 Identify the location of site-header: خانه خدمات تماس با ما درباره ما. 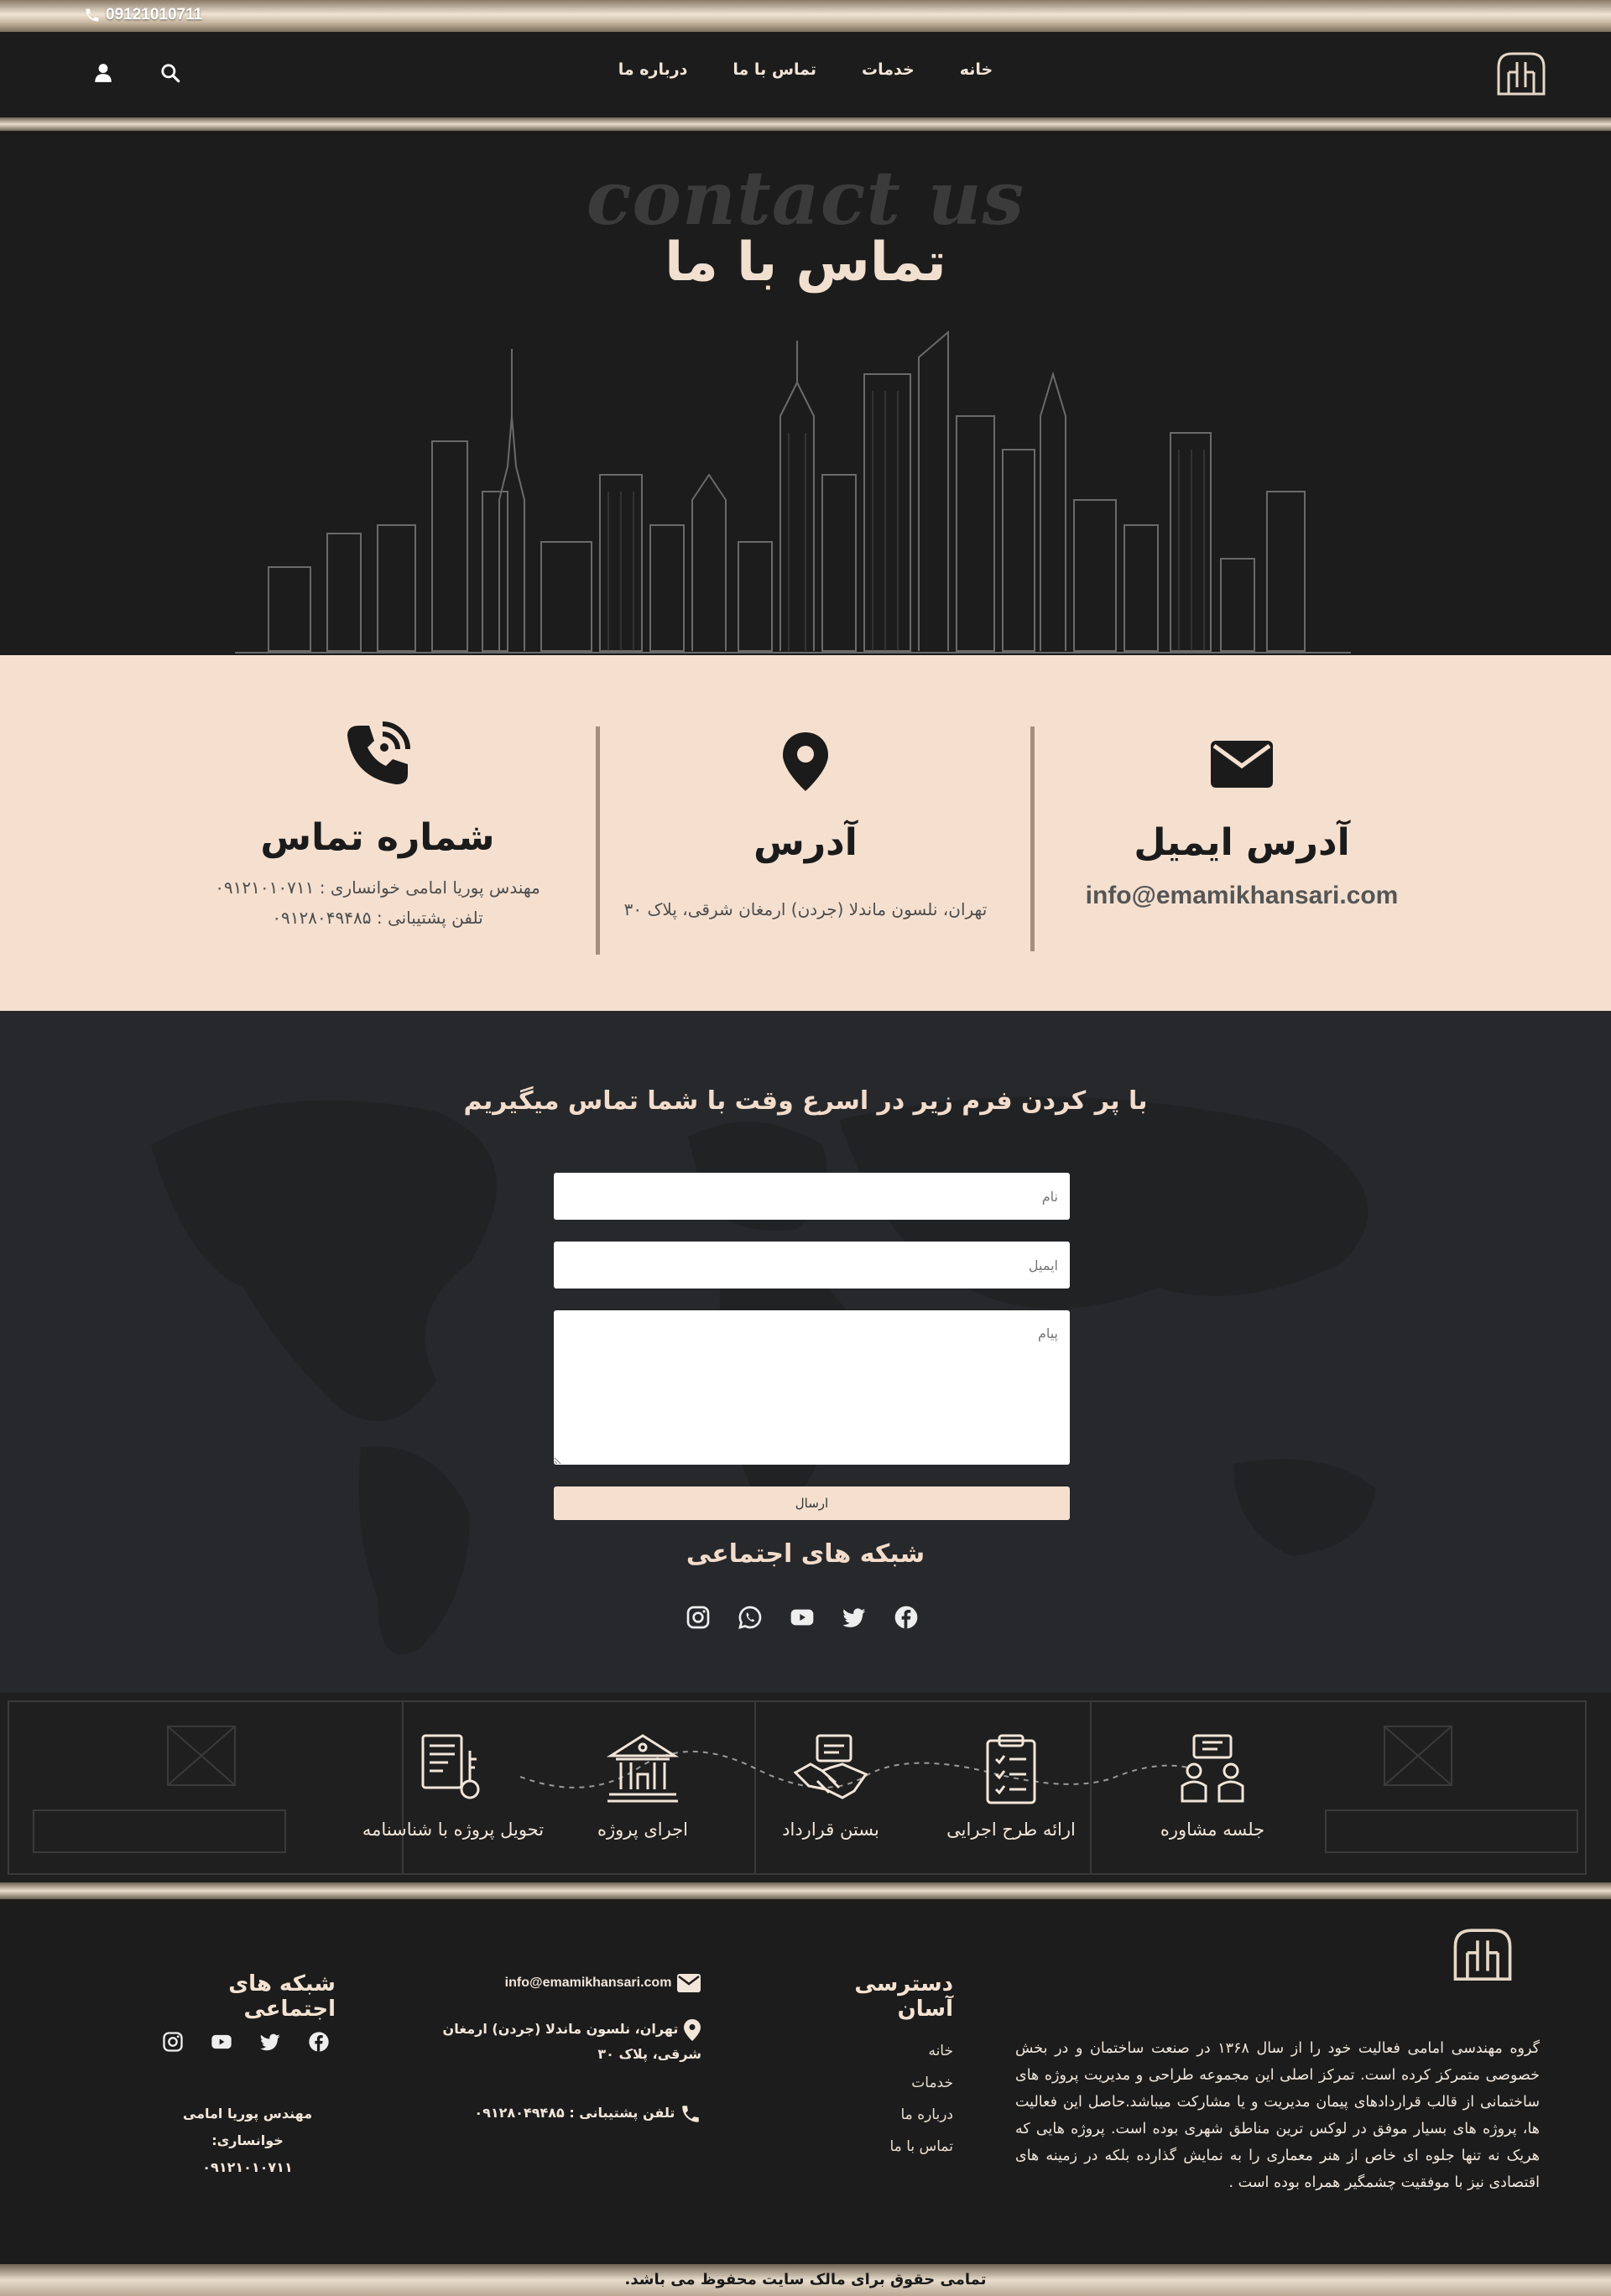
(806, 74).